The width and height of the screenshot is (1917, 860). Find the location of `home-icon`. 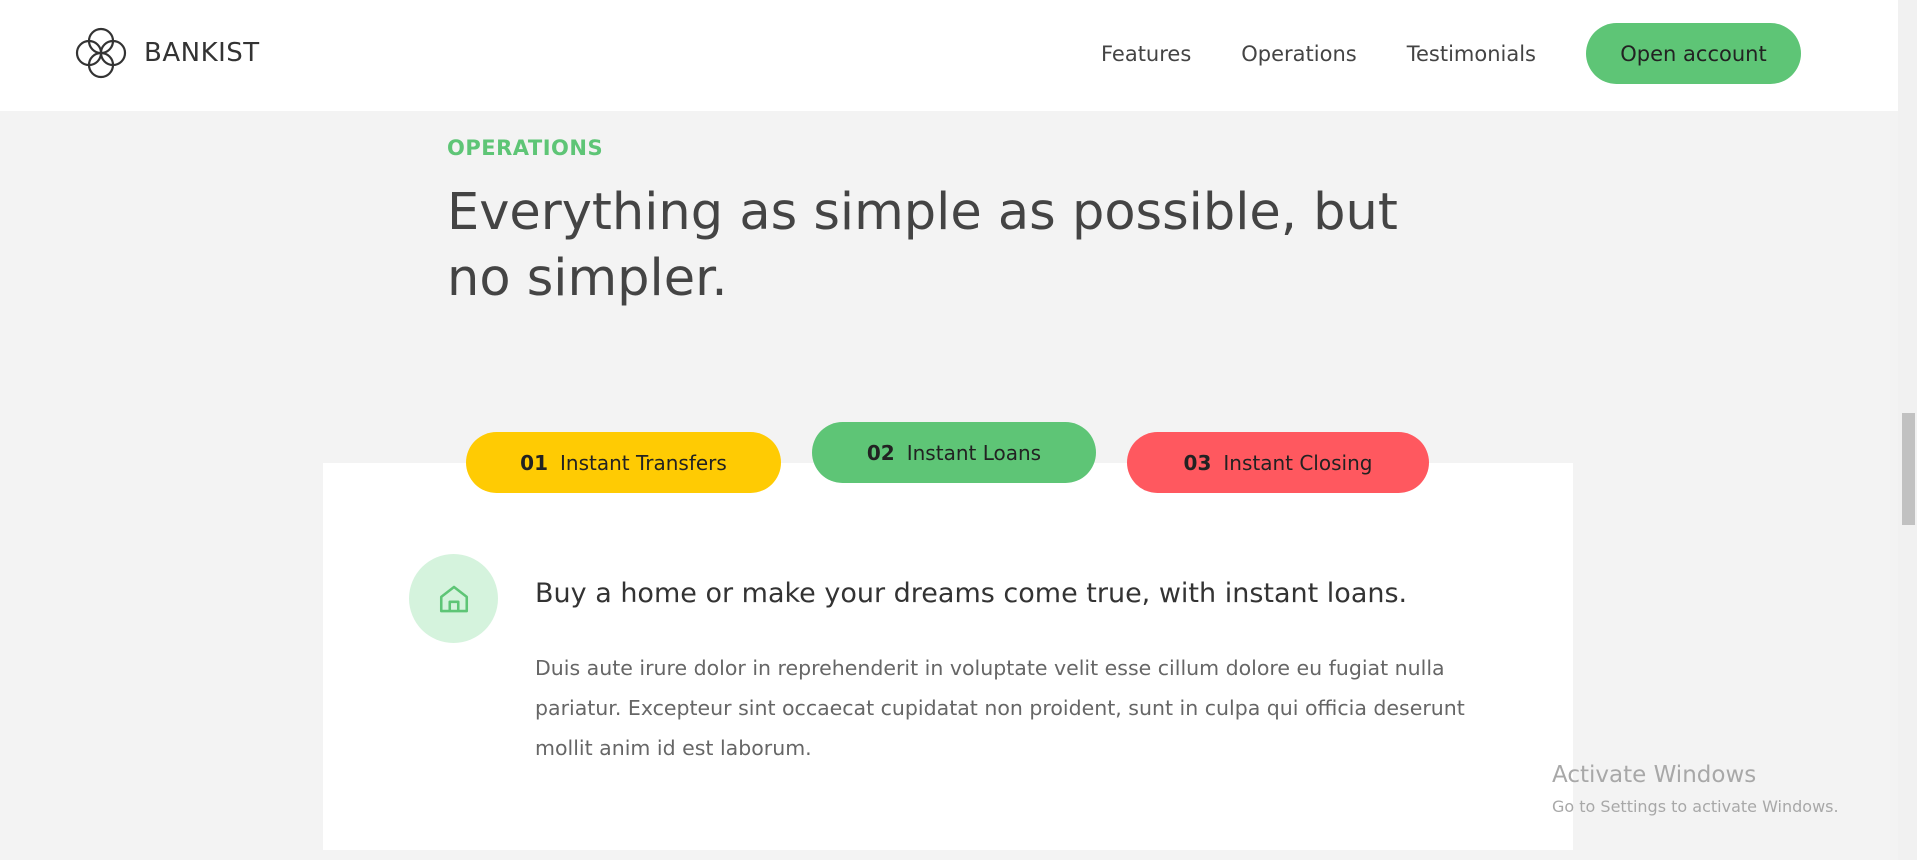

home-icon is located at coordinates (453, 598).